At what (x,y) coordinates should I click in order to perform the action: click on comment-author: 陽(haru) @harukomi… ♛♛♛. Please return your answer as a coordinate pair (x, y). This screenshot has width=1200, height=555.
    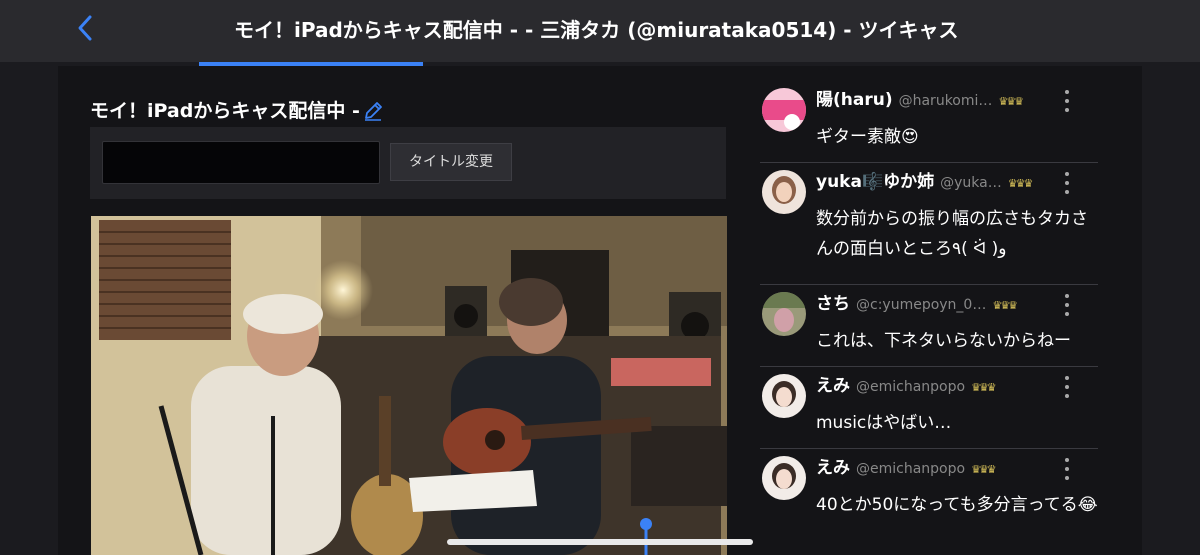
    Looking at the image, I should click on (920, 101).